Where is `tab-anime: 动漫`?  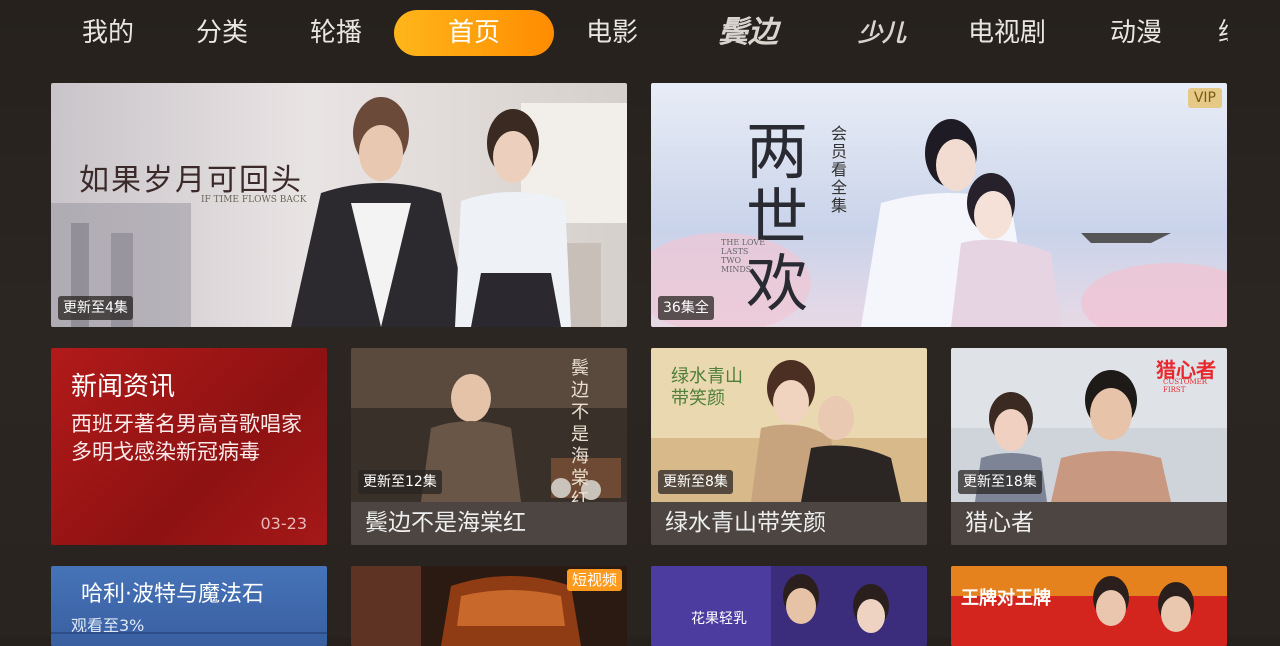
tab-anime: 动漫 is located at coordinates (1136, 33).